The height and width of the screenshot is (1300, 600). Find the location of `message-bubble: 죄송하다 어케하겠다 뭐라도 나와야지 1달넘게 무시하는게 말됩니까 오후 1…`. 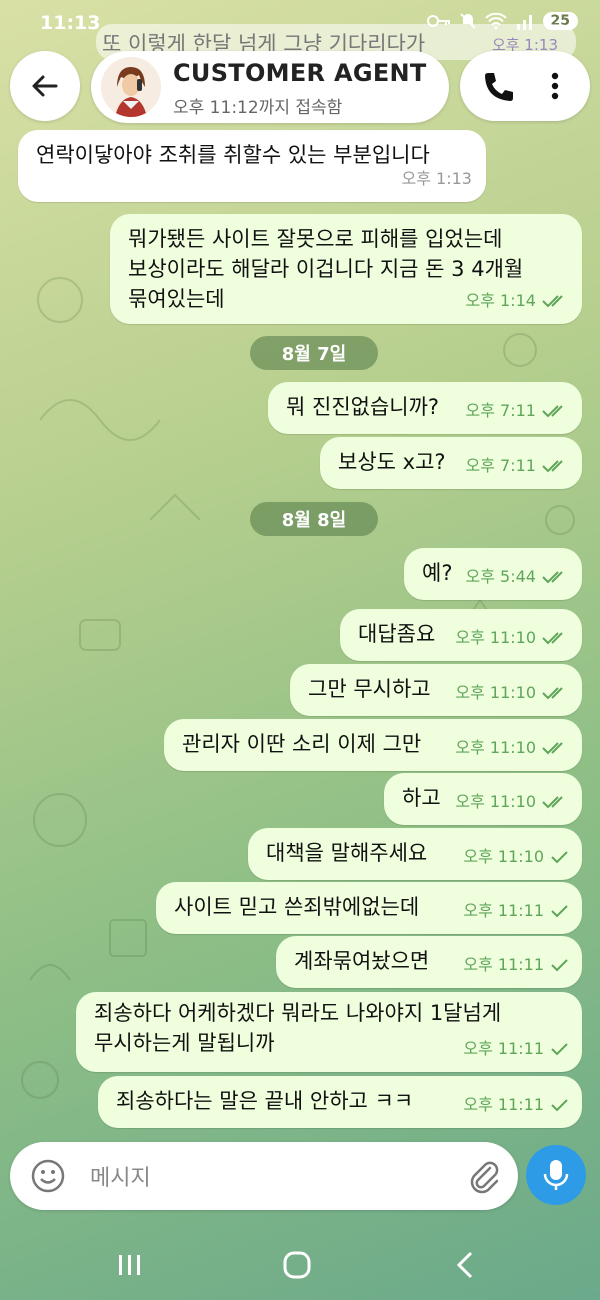

message-bubble: 죄송하다 어케하겠다 뭐라도 나와야지 1달넘게 무시하는게 말됩니까 오후 1… is located at coordinates (329, 1032).